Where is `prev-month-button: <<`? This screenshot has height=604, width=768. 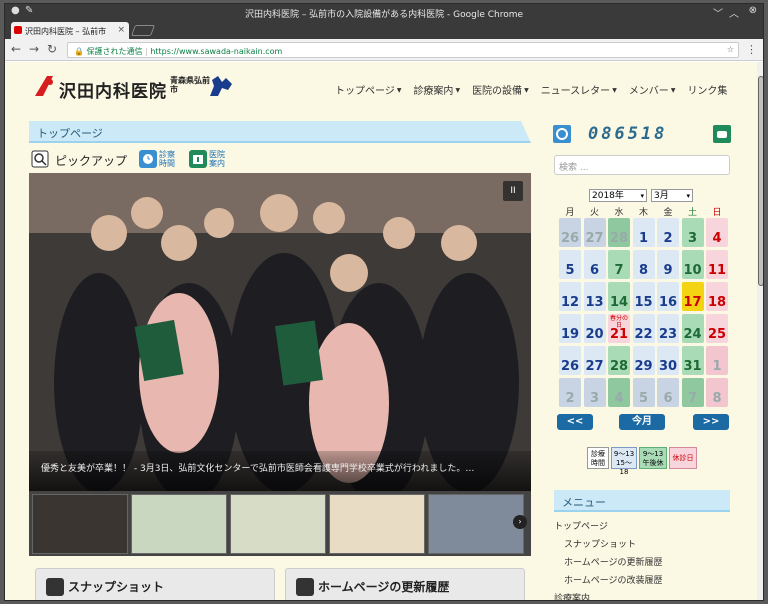
prev-month-button: << is located at coordinates (575, 422).